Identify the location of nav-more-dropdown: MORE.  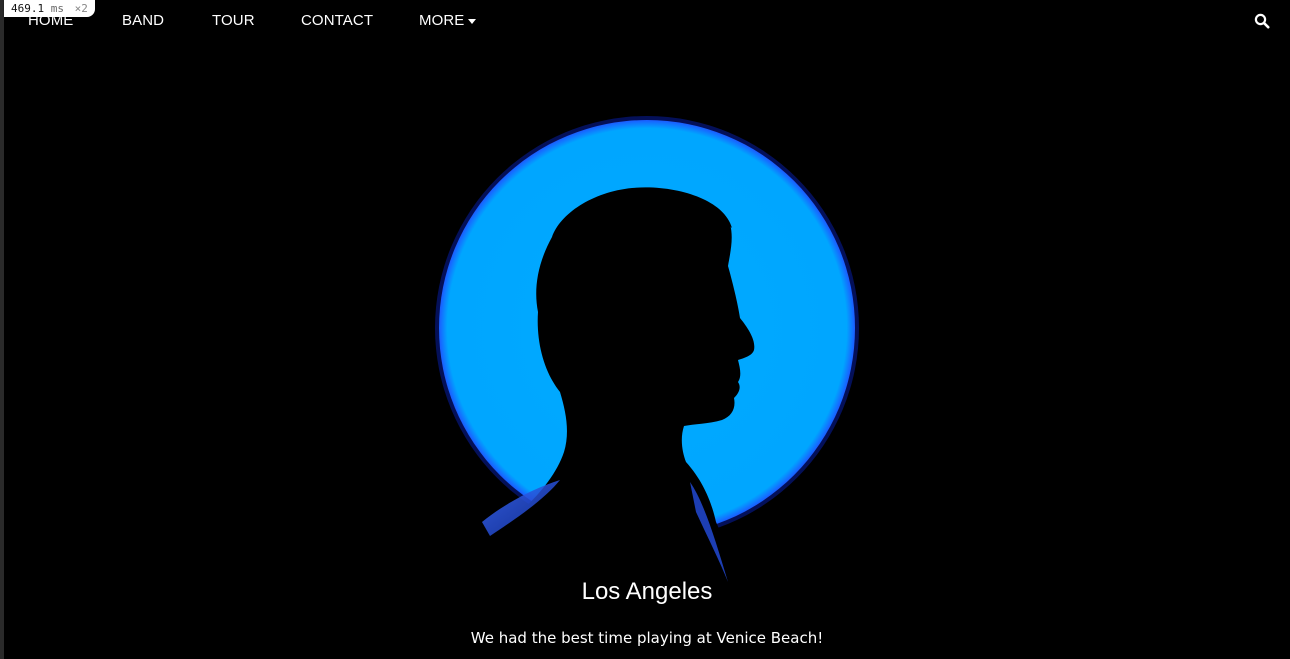
(448, 21).